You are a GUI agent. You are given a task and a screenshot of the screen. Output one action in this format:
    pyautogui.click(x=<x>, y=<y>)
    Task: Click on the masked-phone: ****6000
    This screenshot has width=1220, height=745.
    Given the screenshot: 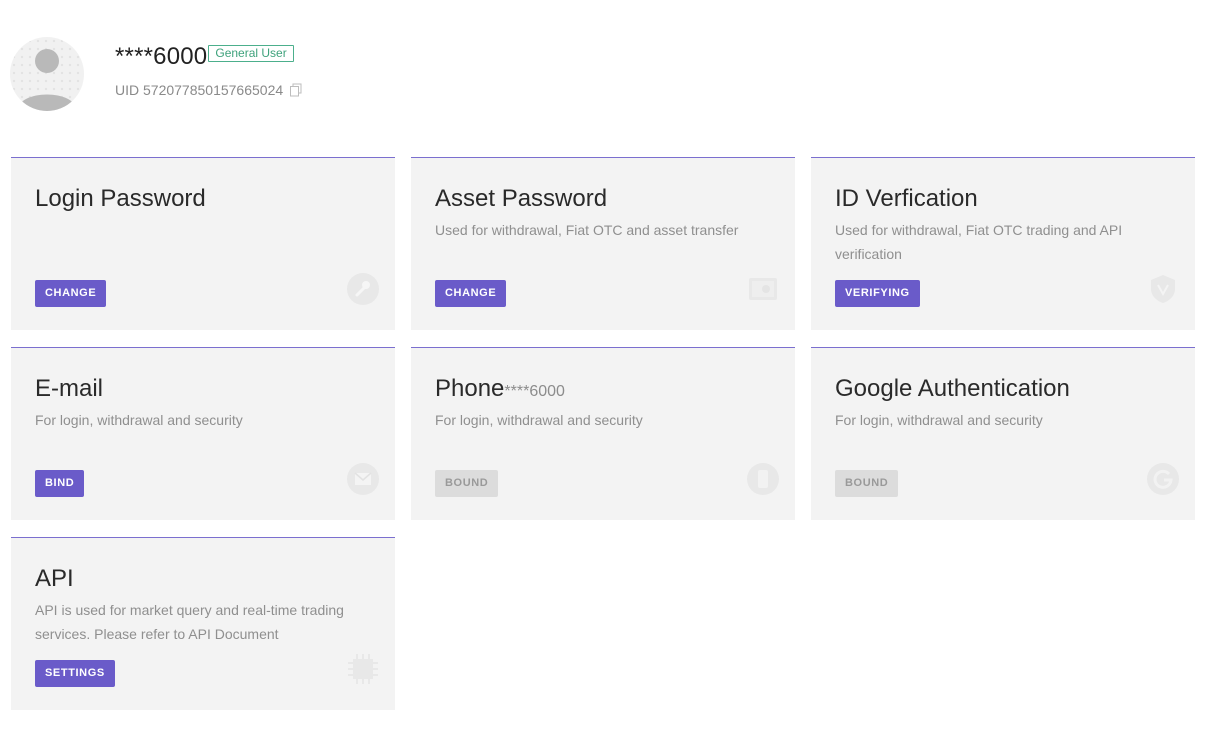 What is the action you would take?
    pyautogui.click(x=534, y=391)
    